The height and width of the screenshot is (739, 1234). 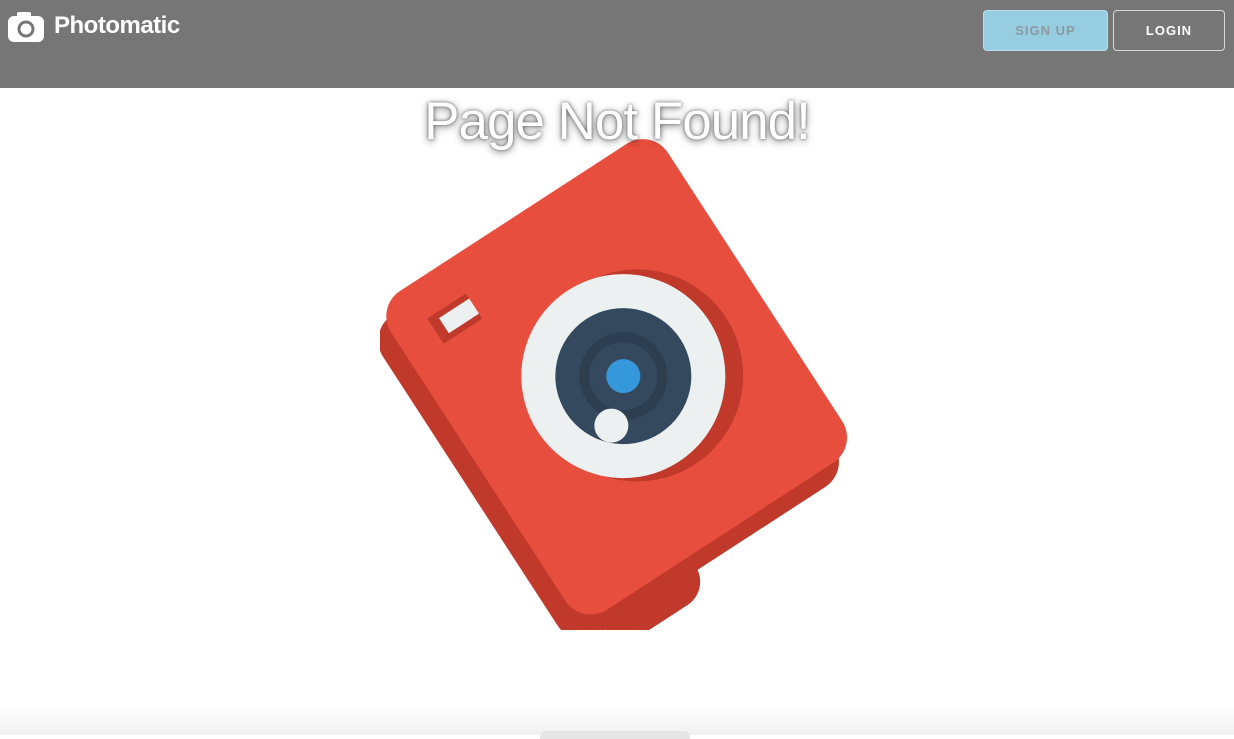 I want to click on camera-icon, so click(x=26, y=26).